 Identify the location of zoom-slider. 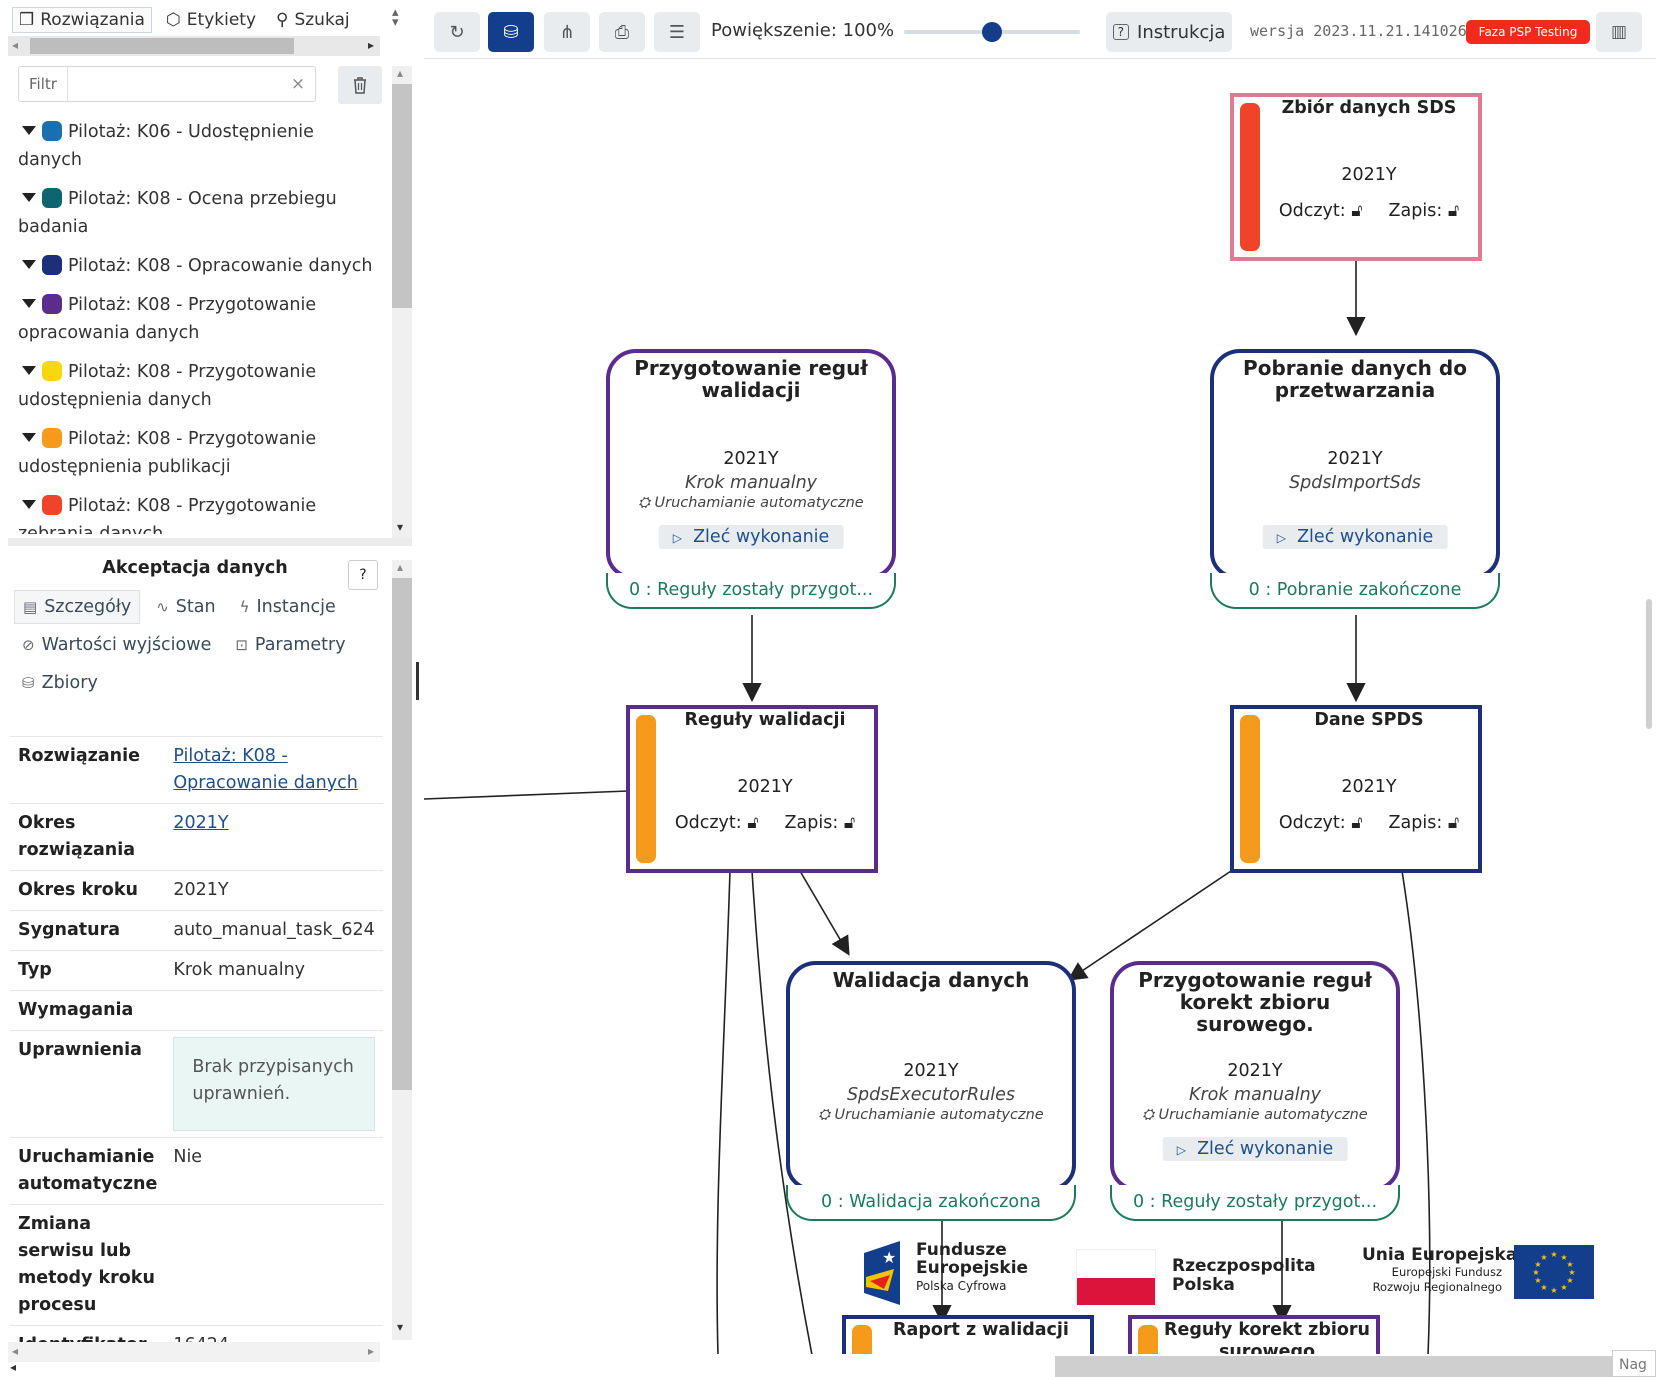
(992, 32).